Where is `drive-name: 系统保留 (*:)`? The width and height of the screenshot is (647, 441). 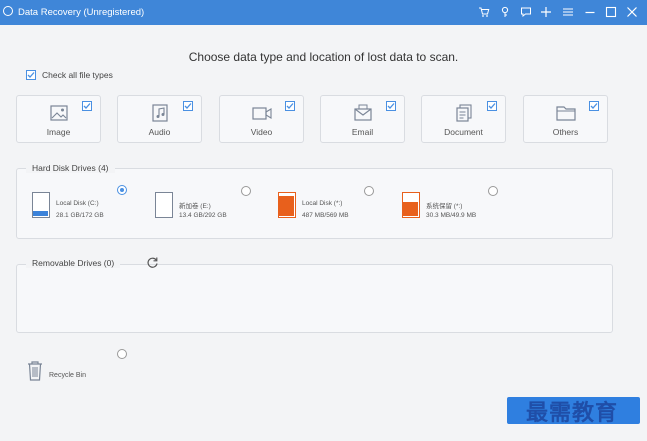 drive-name: 系统保留 (*:) is located at coordinates (444, 206).